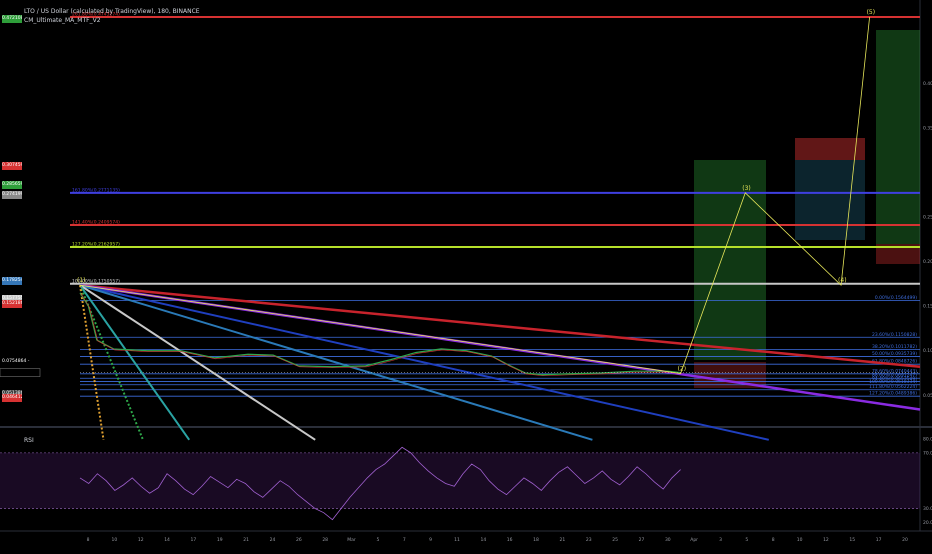 This screenshot has width=932, height=554. What do you see at coordinates (12, 19) in the screenshot?
I see `price-badge: 0.4721083` at bounding box center [12, 19].